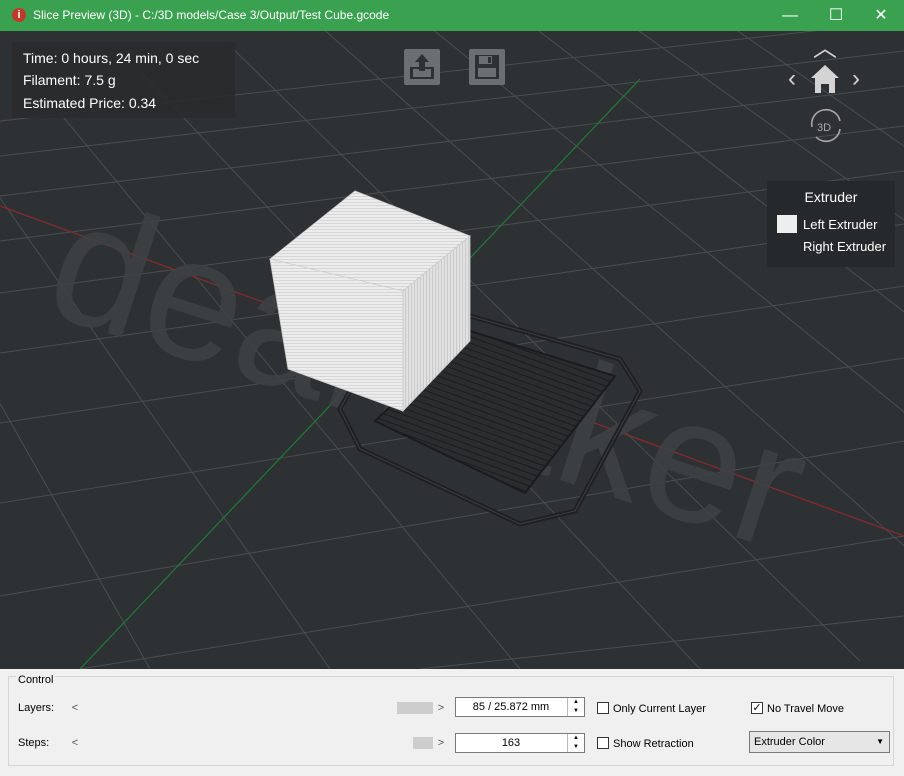 The width and height of the screenshot is (904, 776). I want to click on steps-right-arrow: >, so click(441, 743).